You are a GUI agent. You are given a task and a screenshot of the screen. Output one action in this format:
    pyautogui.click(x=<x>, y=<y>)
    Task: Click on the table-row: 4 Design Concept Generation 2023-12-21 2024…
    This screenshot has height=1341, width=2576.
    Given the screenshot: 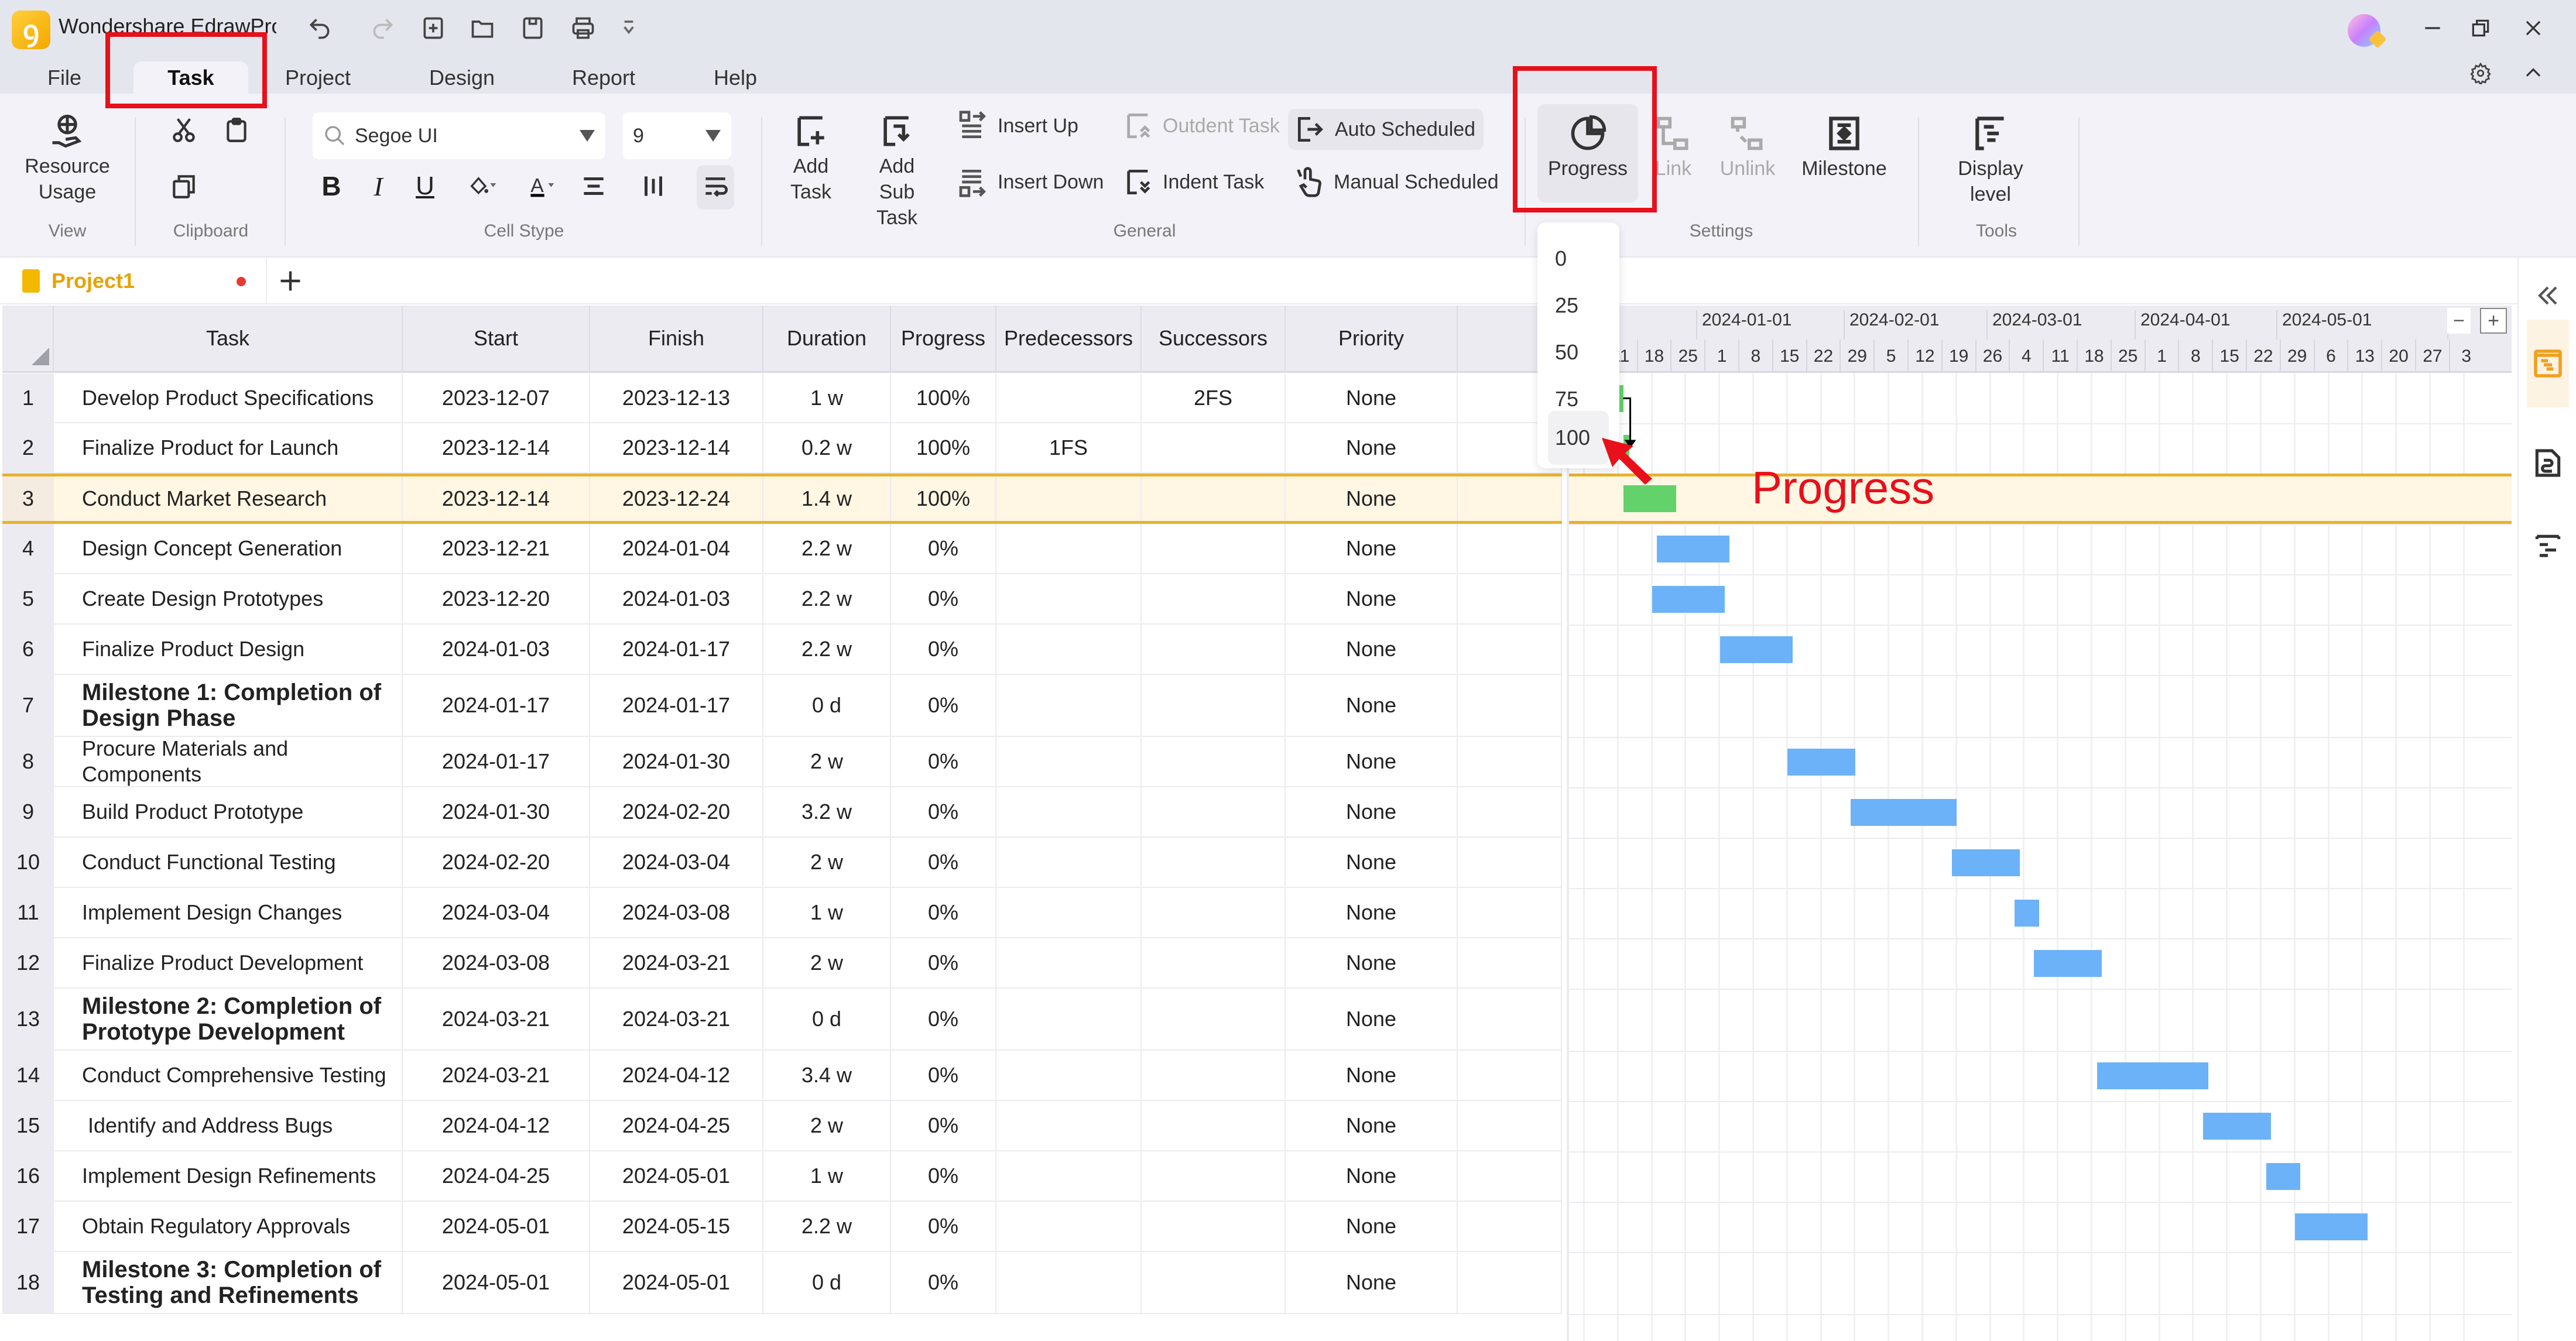 What is the action you would take?
    pyautogui.click(x=782, y=549)
    